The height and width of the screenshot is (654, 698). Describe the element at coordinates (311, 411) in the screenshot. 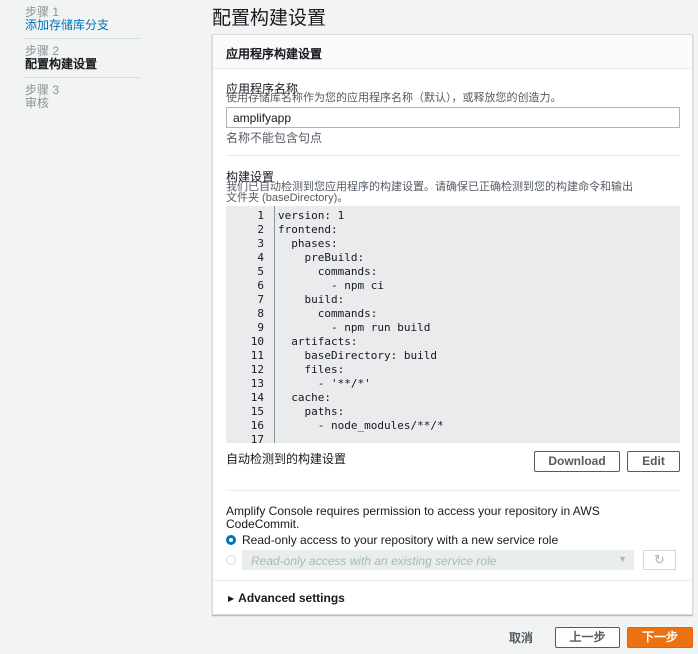

I see `code-text: paths:` at that location.